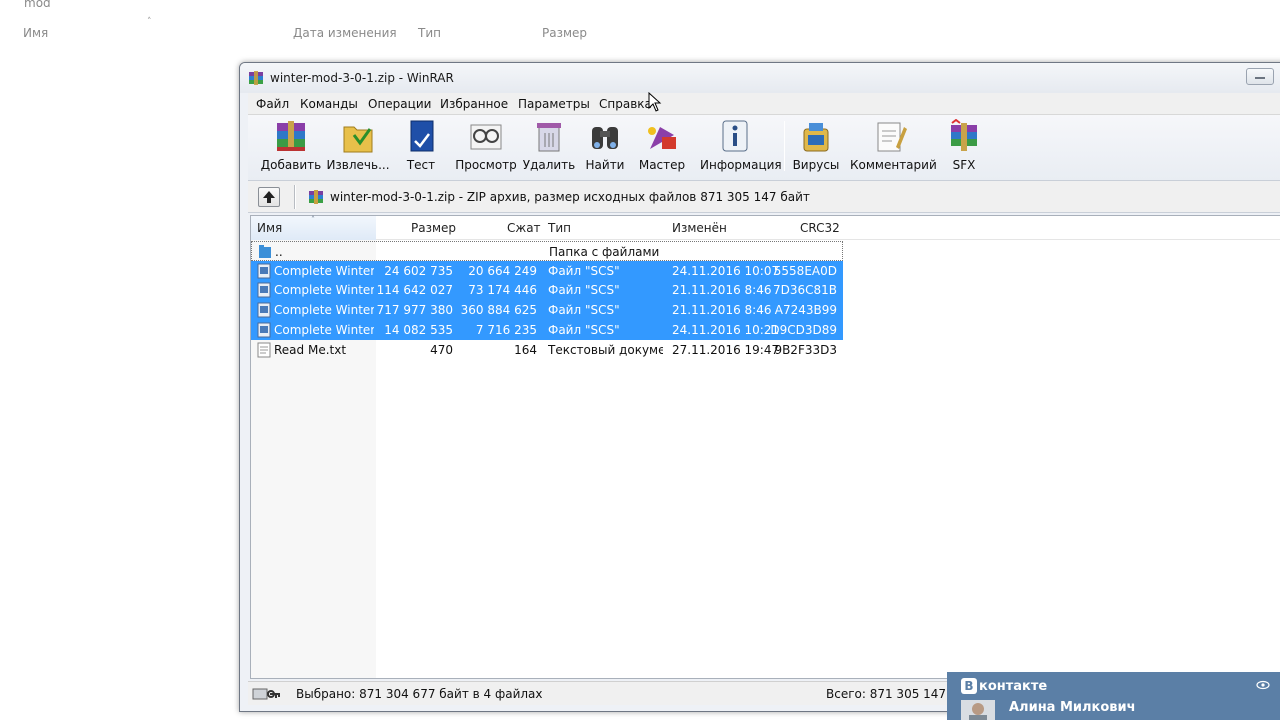 This screenshot has width=1280, height=720. Describe the element at coordinates (805, 310) in the screenshot. I see `file-crc: A7243B99` at that location.